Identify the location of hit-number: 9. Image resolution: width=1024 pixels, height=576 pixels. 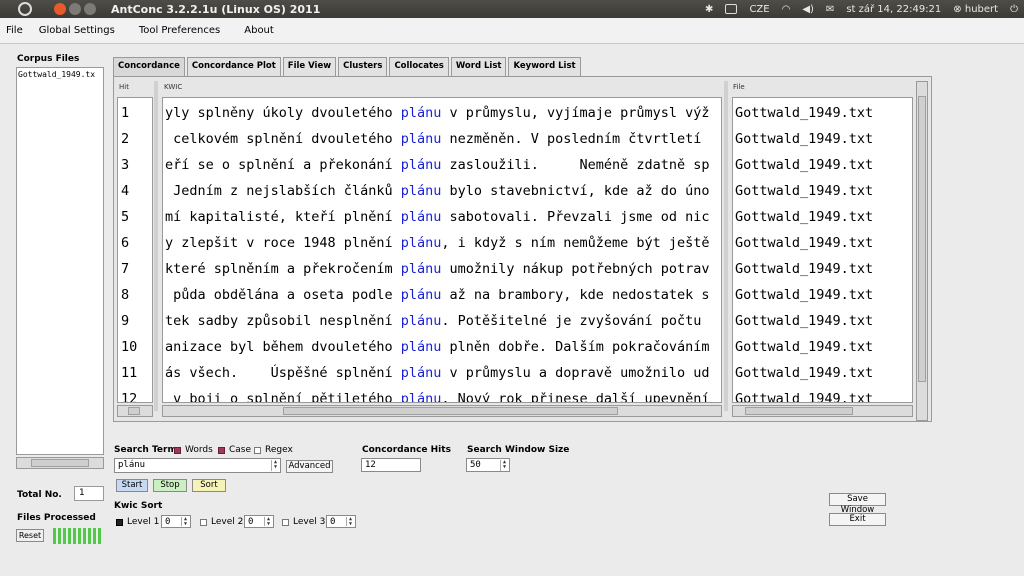
(125, 321).